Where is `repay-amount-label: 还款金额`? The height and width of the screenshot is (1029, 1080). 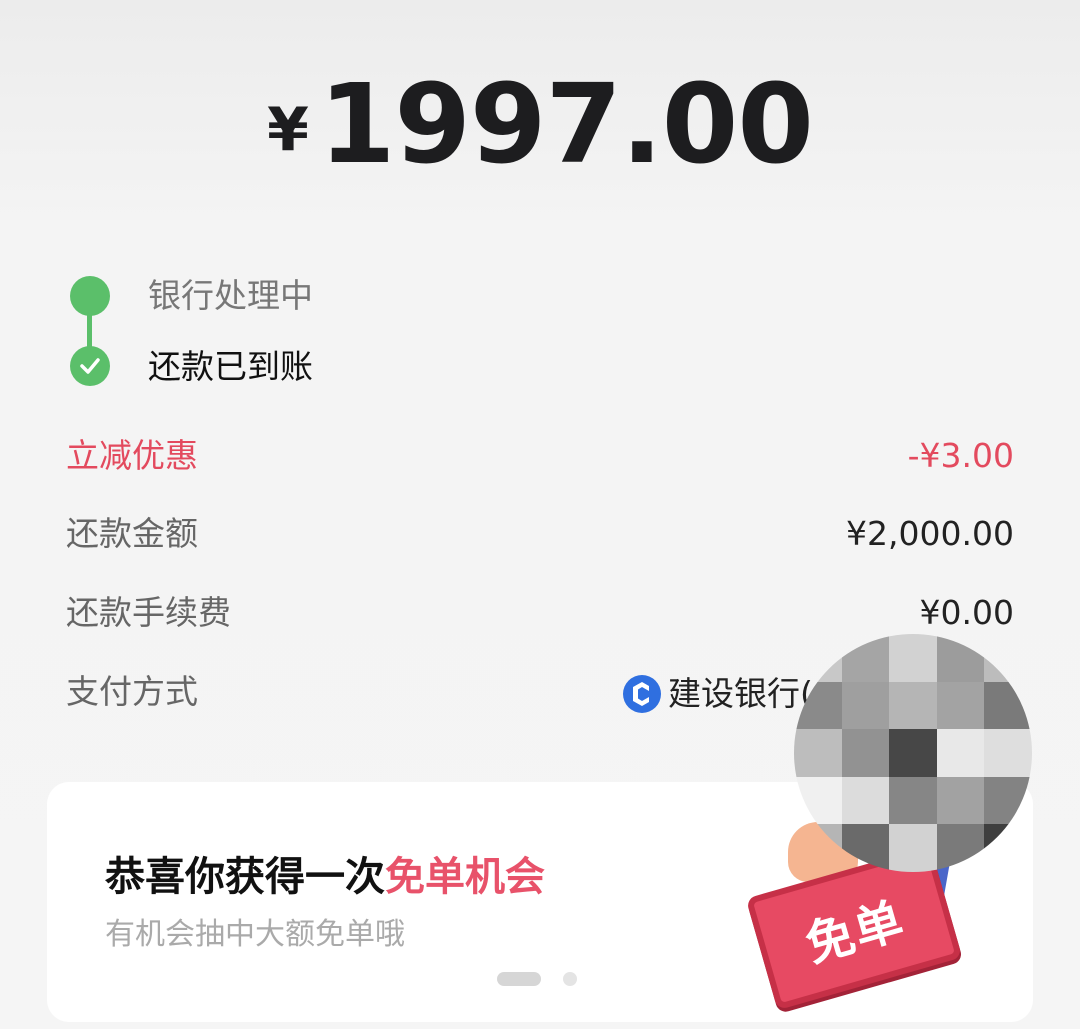 repay-amount-label: 还款金额 is located at coordinates (132, 533).